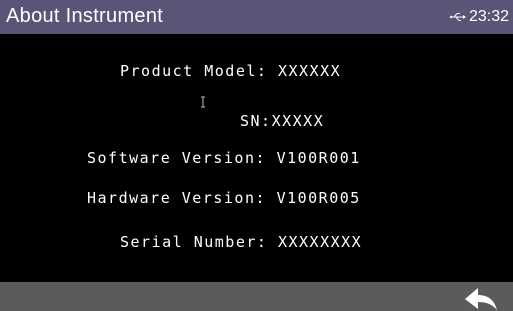 This screenshot has height=311, width=513. What do you see at coordinates (457, 17) in the screenshot?
I see `usb-icon` at bounding box center [457, 17].